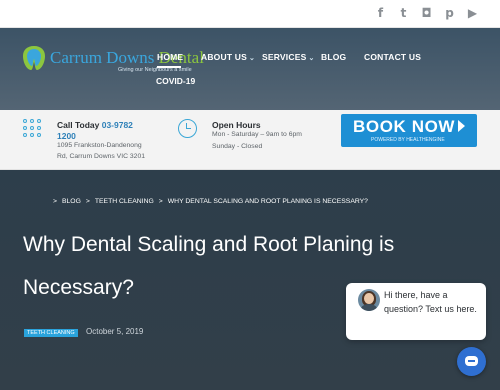 This screenshot has width=500, height=390. Describe the element at coordinates (99, 145) in the screenshot. I see `address-line-1: 1095 Frankston-Dandenong` at that location.